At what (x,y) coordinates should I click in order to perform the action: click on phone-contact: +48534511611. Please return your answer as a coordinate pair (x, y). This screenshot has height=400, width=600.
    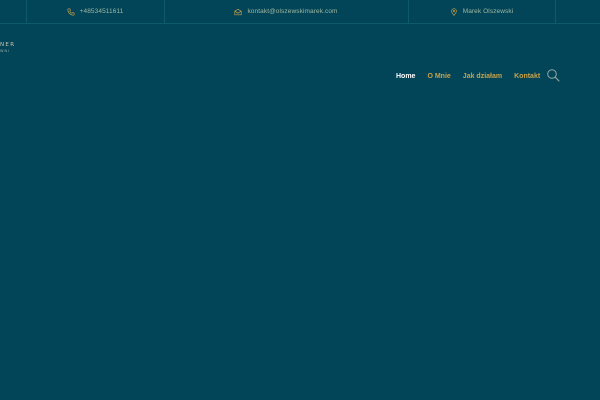
    Looking at the image, I should click on (95, 11).